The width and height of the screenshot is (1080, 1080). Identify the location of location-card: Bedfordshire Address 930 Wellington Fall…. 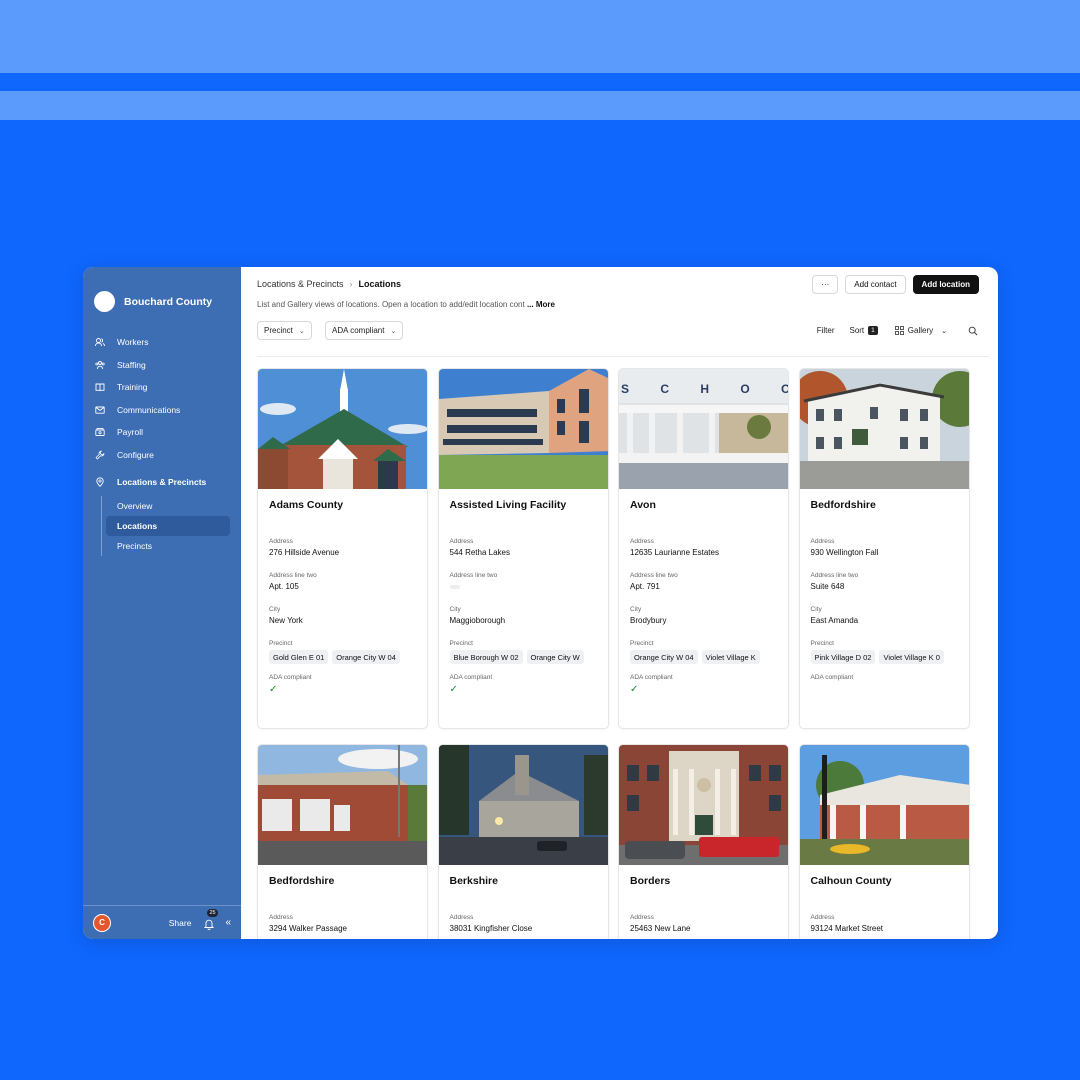
(884, 548).